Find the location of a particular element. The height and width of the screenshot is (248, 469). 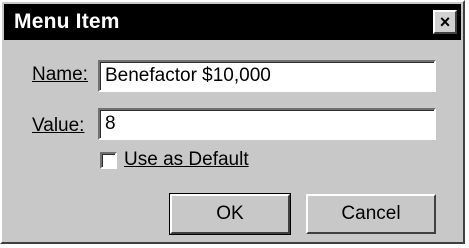

ok-button: OK is located at coordinates (230, 214).